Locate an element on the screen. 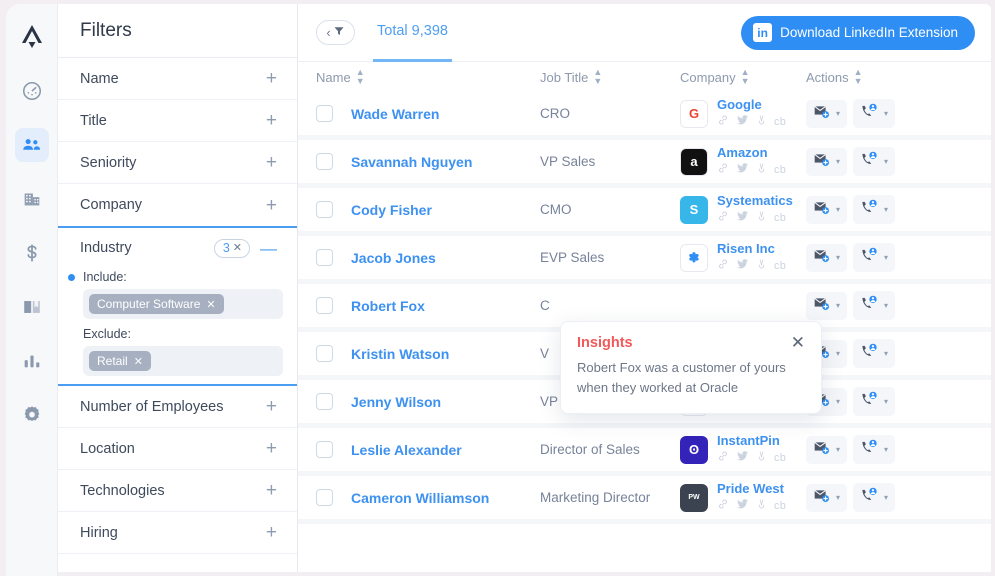 This screenshot has height=576, width=995. contact-name: Kristin Watson is located at coordinates (436, 354).